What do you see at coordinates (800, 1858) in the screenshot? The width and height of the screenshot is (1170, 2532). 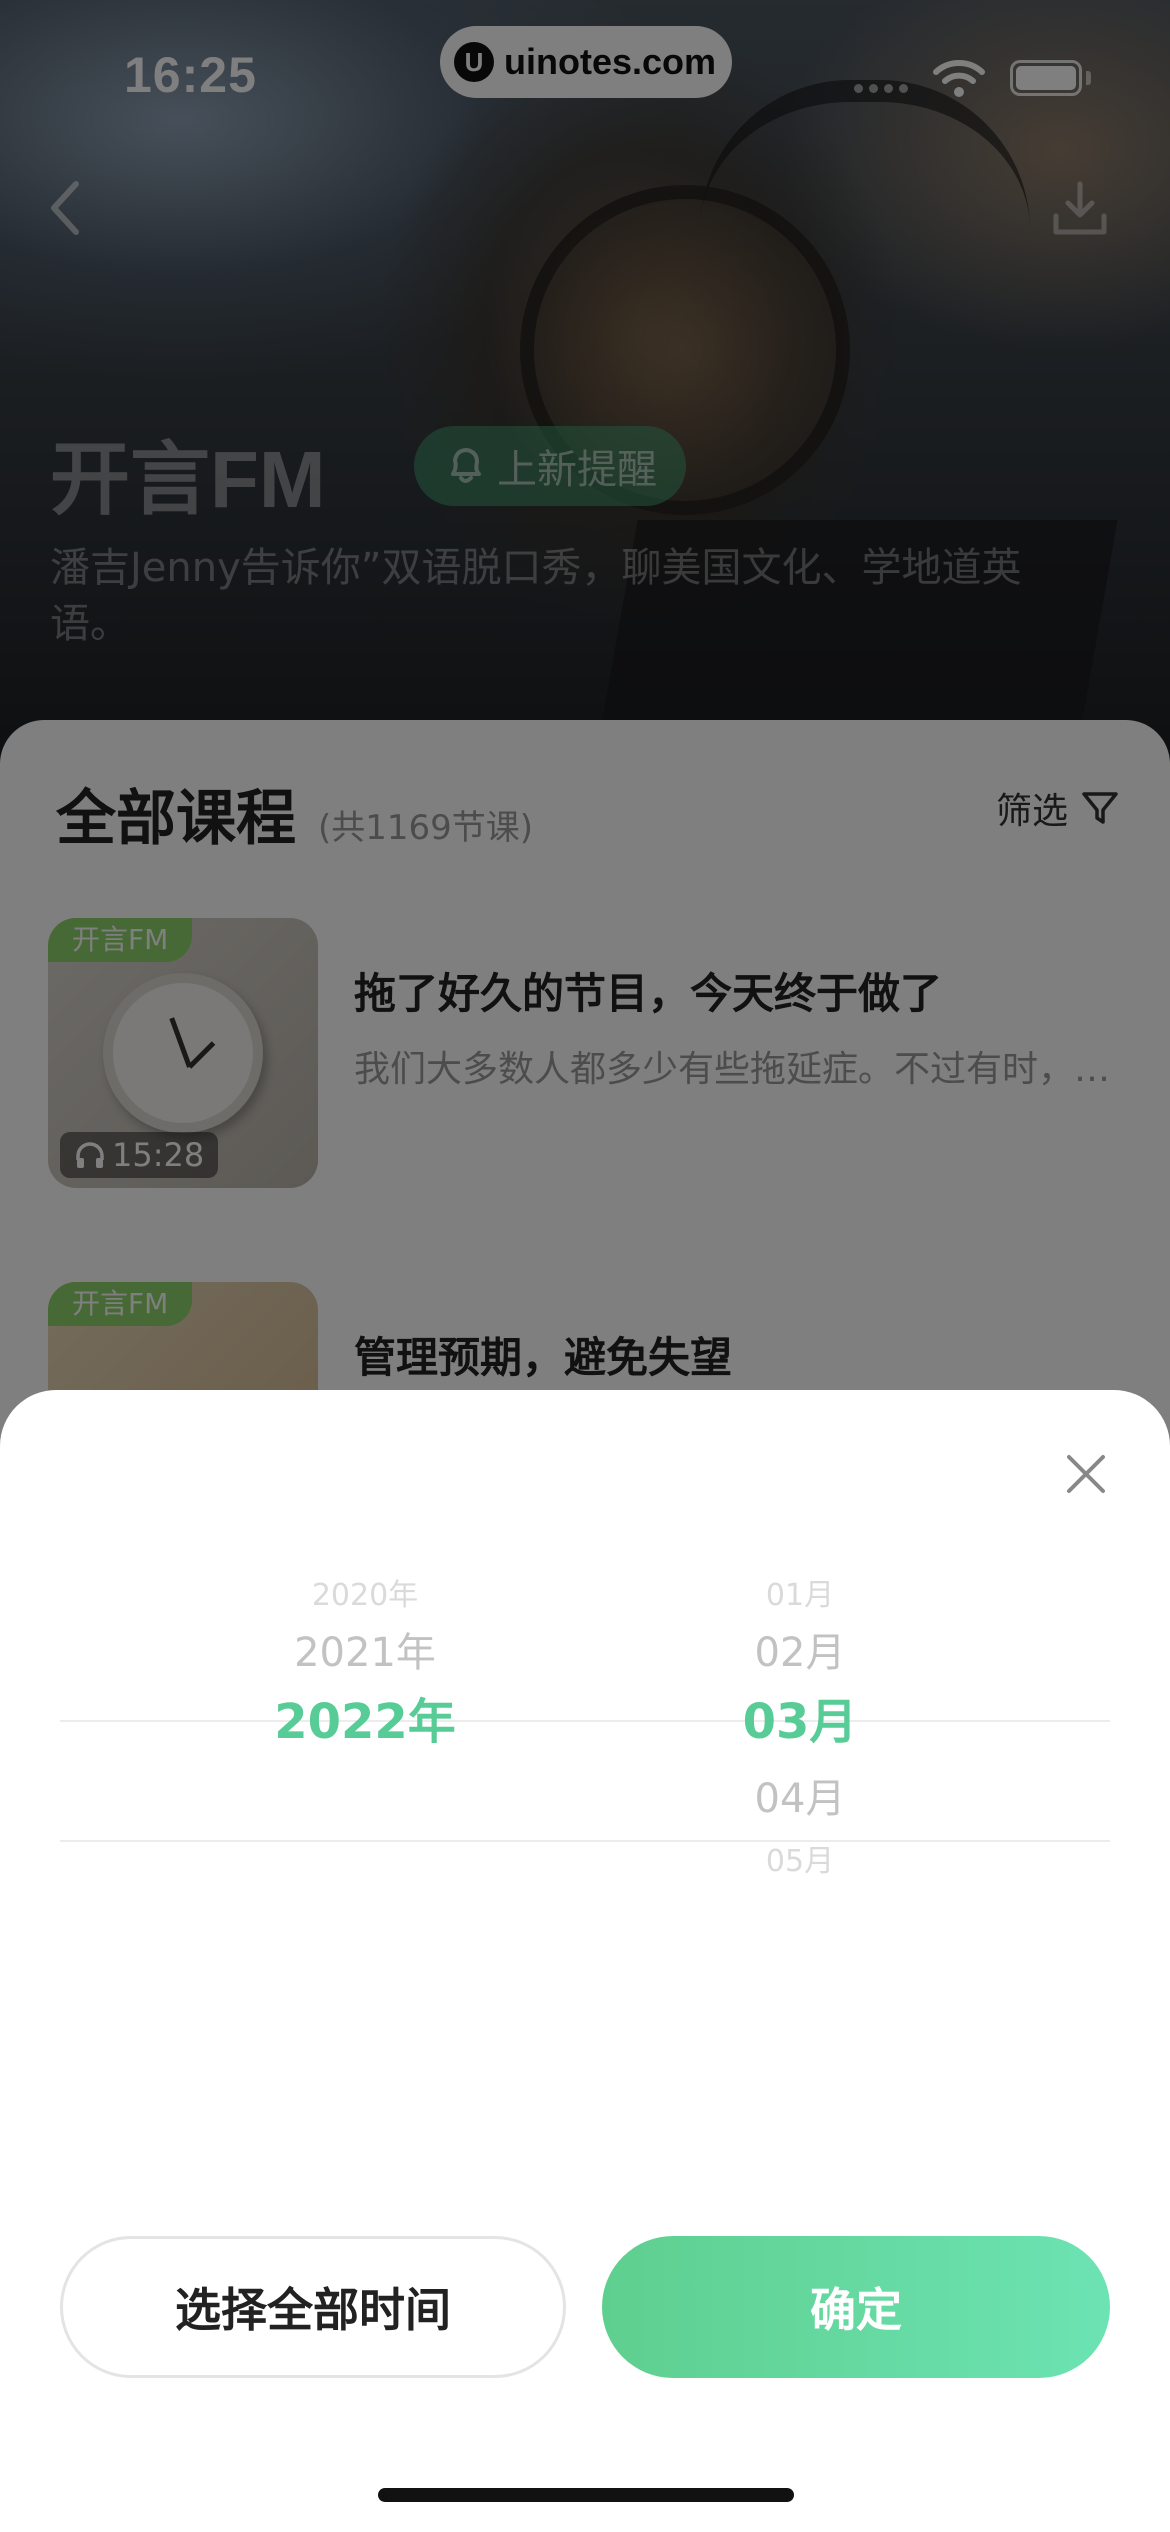 I see `month-option: 05月` at bounding box center [800, 1858].